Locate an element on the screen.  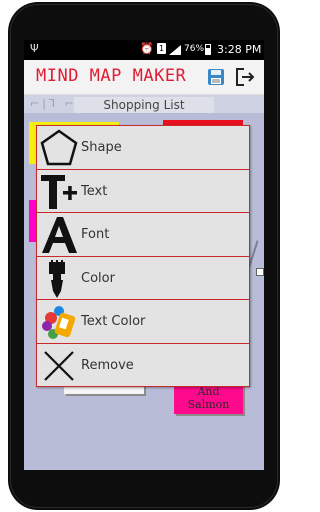
save-icon is located at coordinates (216, 77).